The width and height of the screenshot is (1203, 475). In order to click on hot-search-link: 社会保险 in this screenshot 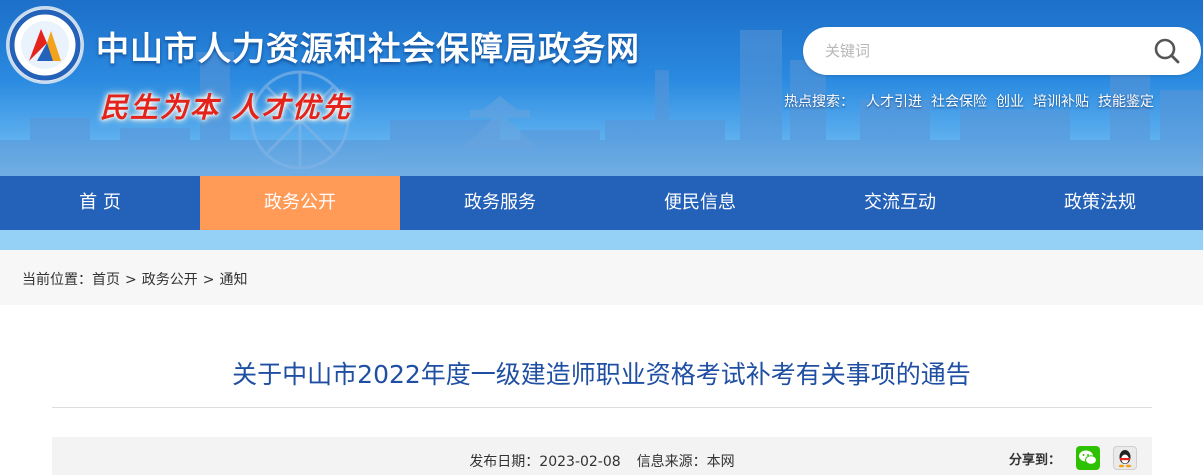, I will do `click(959, 102)`.